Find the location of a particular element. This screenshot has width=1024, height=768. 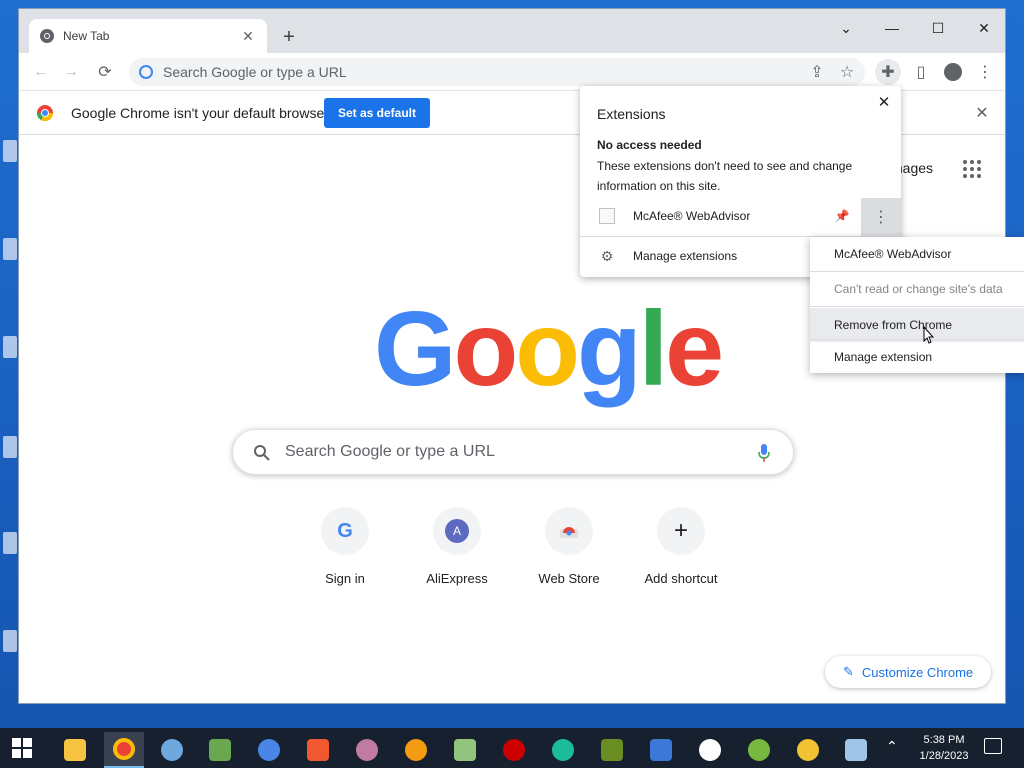

extension-icon is located at coordinates (607, 216).